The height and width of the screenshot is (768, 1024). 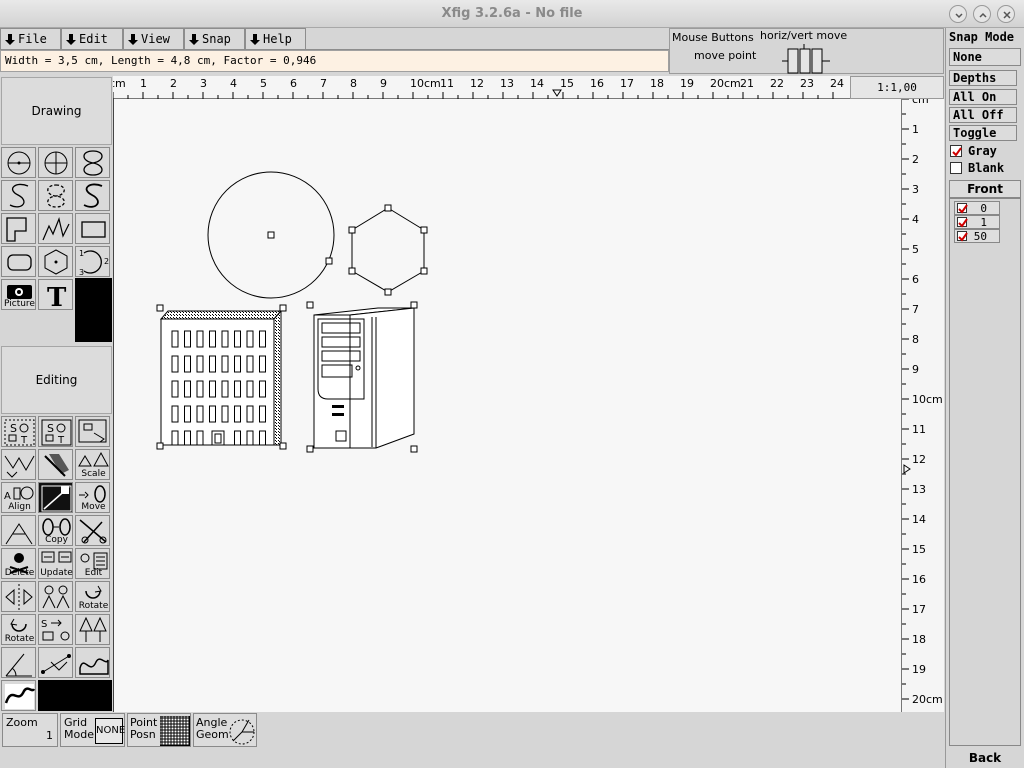 I want to click on menu-bar-filler, so click(x=487, y=39).